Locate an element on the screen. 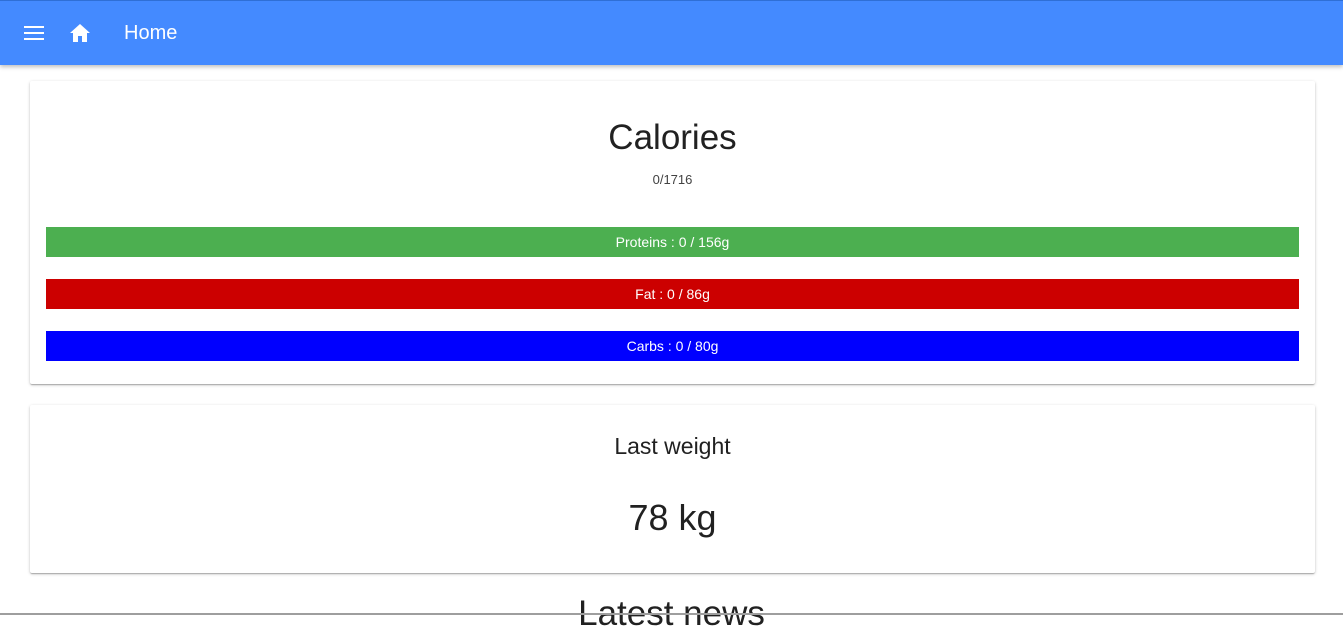  fat-label: Fat : 0 / 86g is located at coordinates (672, 294).